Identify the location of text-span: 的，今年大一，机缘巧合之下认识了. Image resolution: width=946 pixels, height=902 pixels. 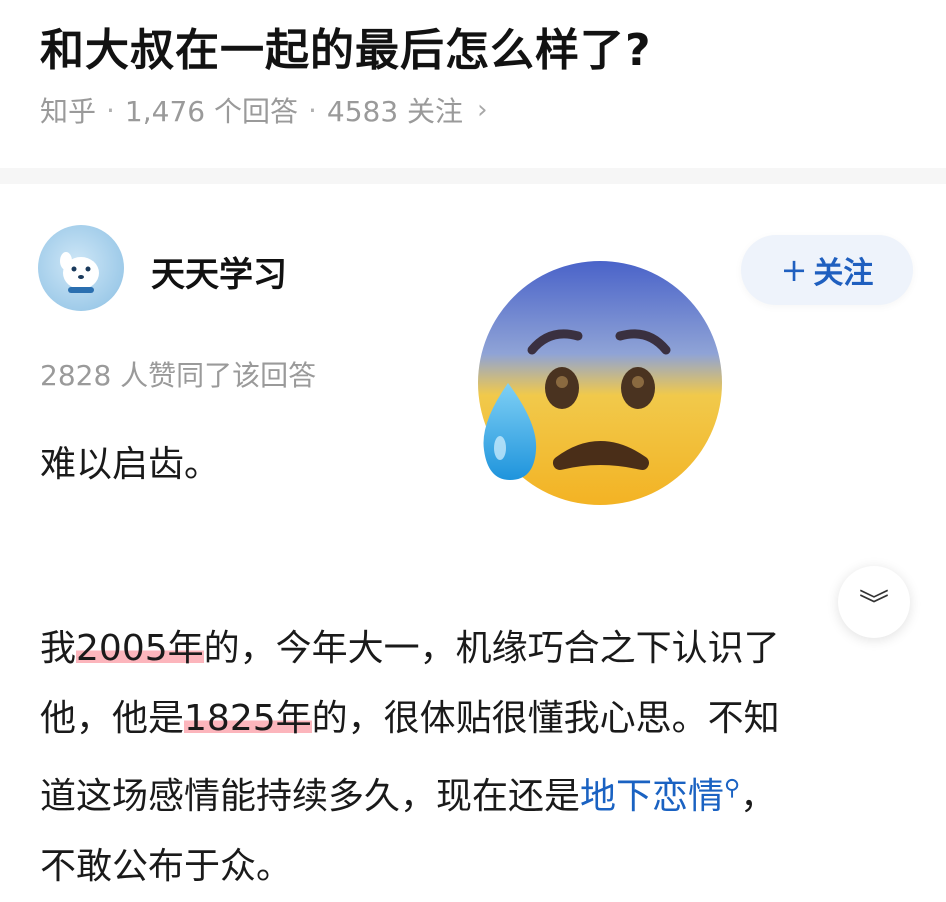
(491, 648).